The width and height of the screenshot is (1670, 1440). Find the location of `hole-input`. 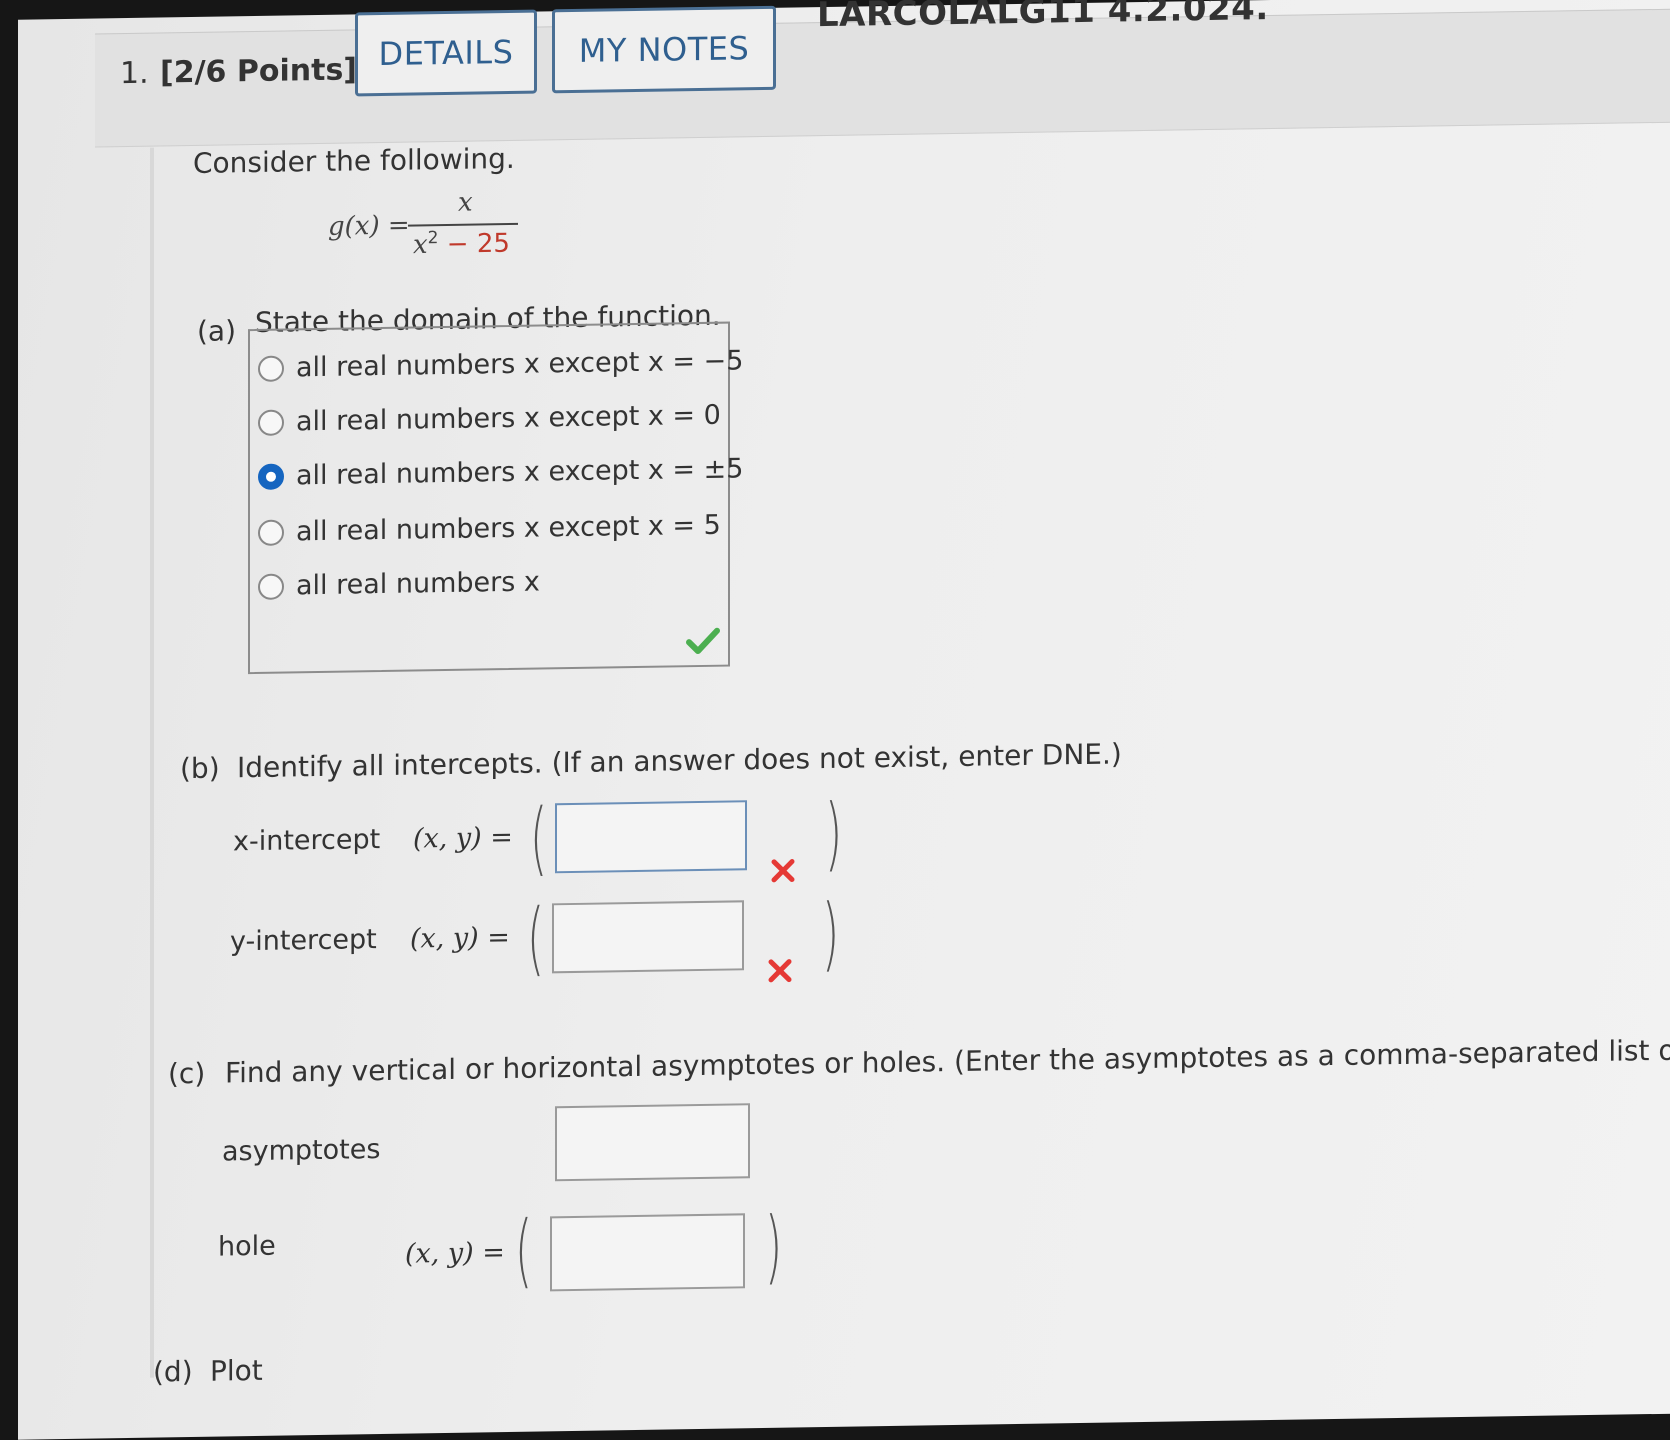

hole-input is located at coordinates (647, 1252).